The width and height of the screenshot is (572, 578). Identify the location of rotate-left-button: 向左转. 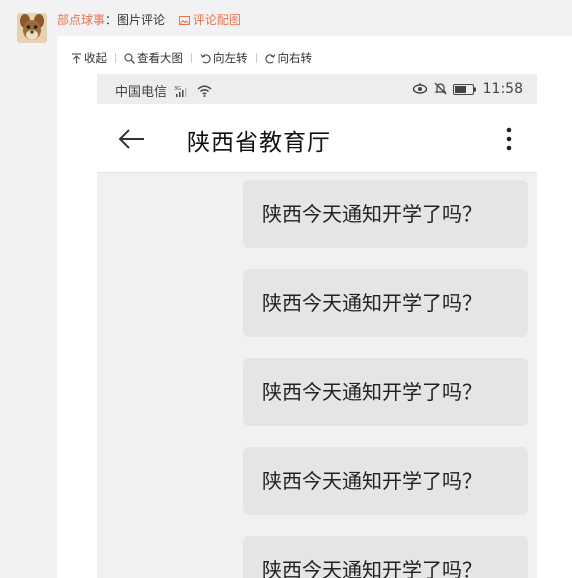
(224, 58).